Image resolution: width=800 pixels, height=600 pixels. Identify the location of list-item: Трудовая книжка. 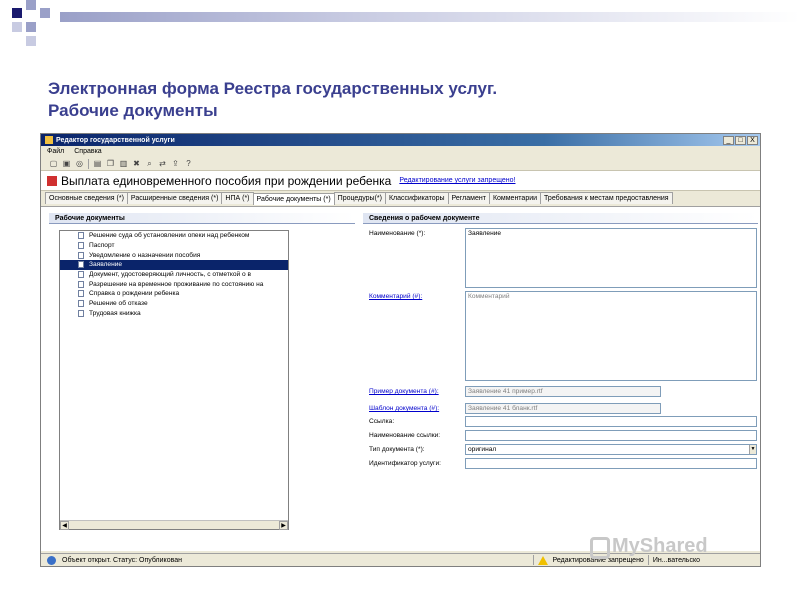
(174, 314).